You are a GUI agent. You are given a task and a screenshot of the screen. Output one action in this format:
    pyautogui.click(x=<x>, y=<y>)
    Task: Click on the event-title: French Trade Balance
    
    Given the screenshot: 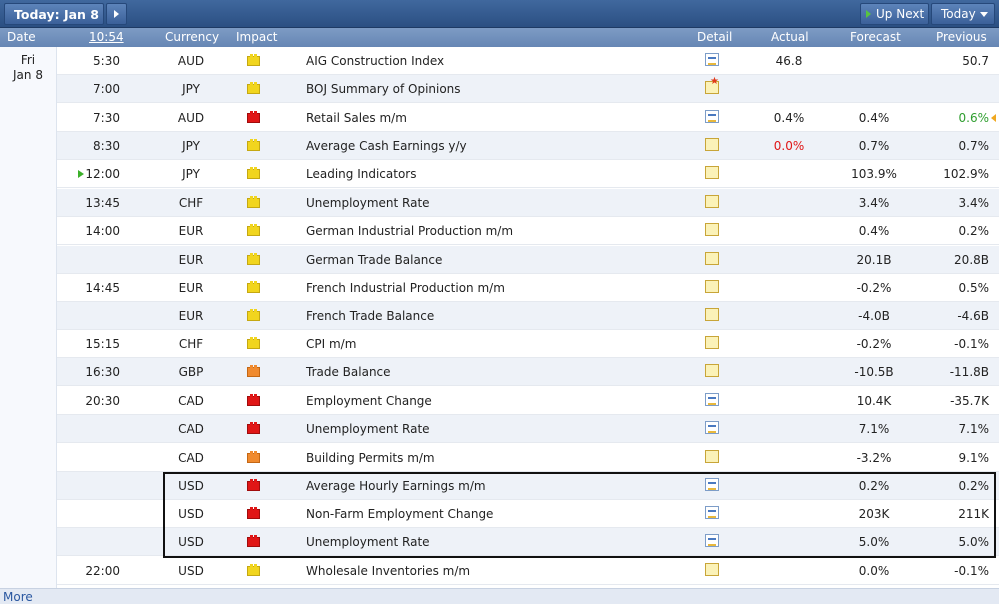 What is the action you would take?
    pyautogui.click(x=370, y=316)
    